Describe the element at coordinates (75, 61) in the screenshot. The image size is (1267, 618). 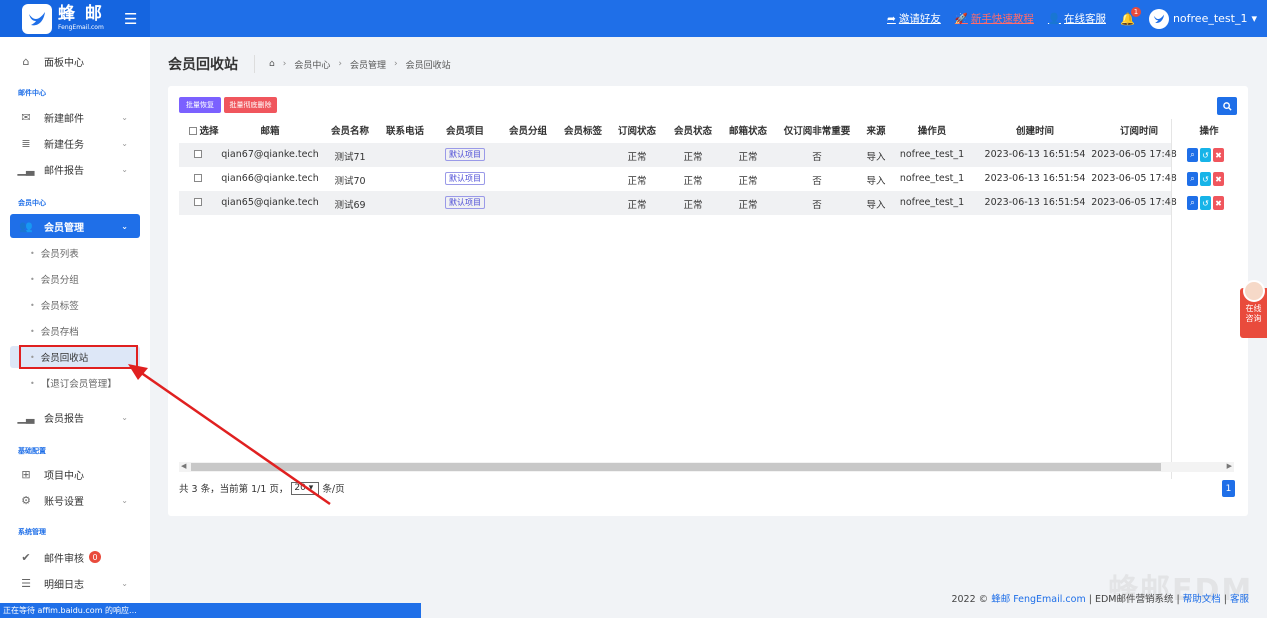
I see `sidebar-item-dashboard: ⌂ 面板中心` at that location.